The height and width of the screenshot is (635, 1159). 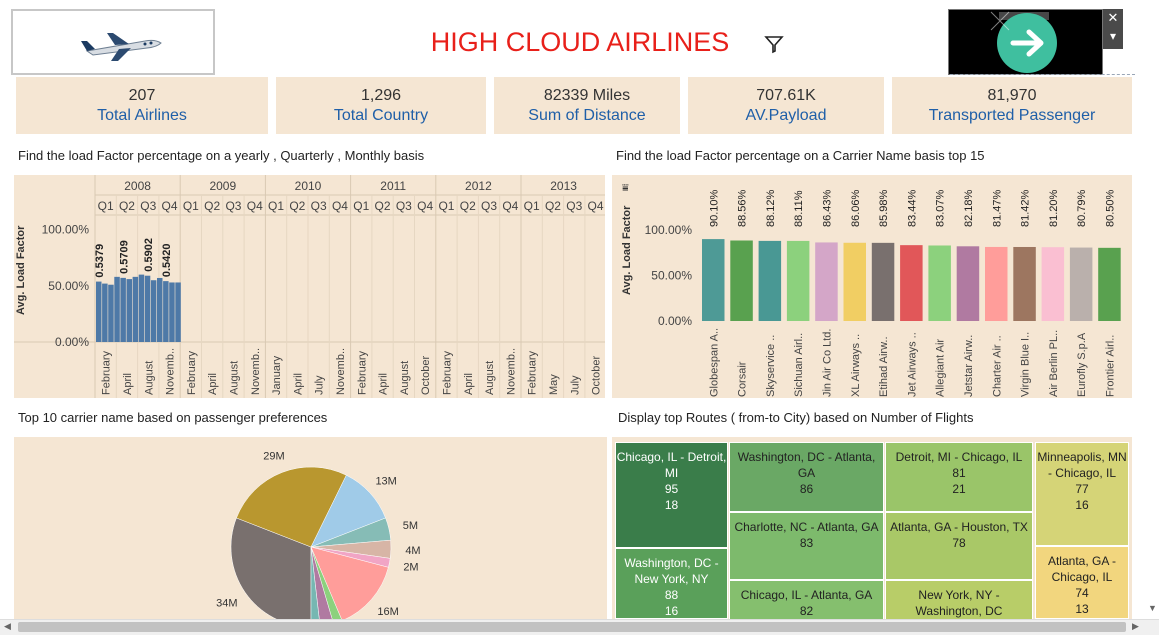 I want to click on divider, so click(x=1042, y=74).